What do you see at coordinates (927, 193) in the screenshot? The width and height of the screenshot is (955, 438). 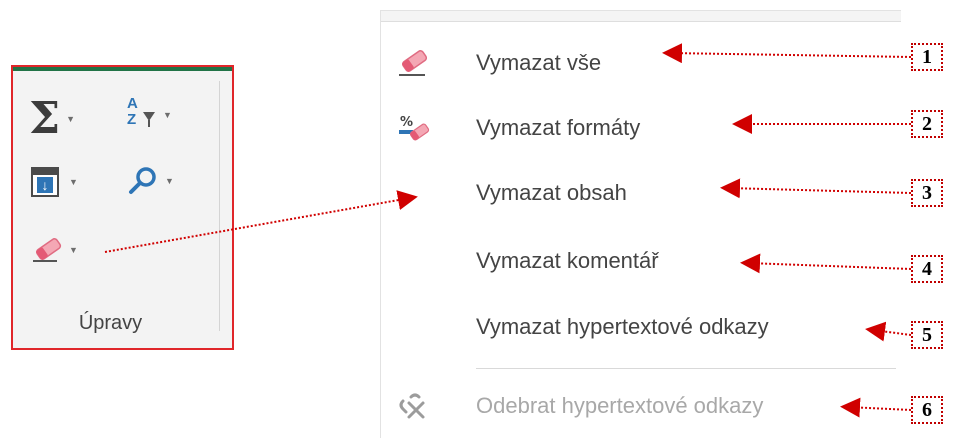 I see `callout-3: 3` at bounding box center [927, 193].